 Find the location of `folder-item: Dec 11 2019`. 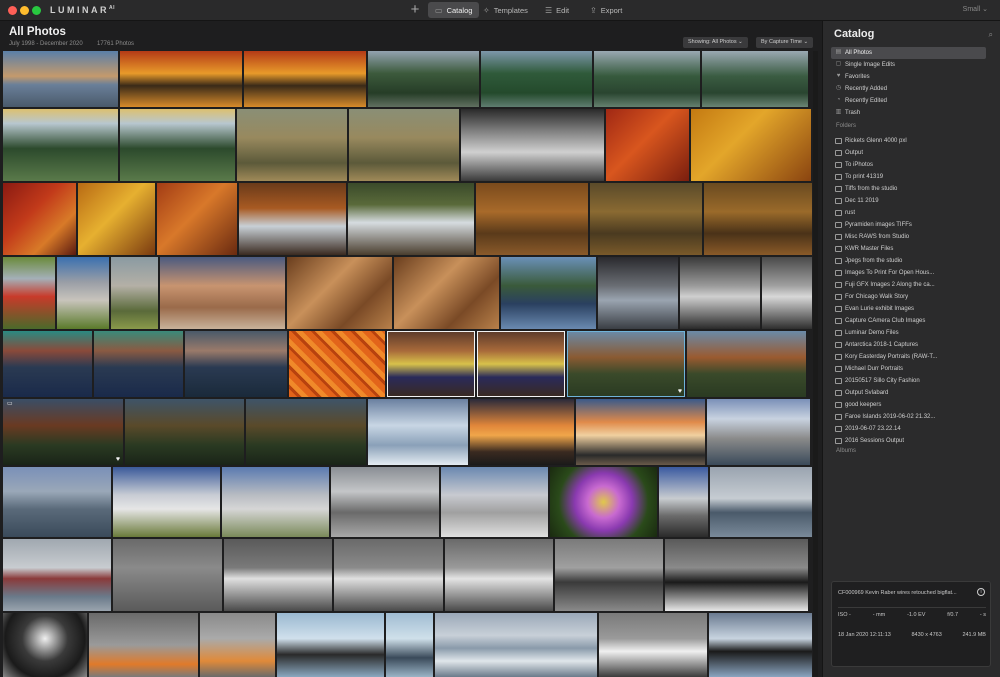

folder-item: Dec 11 2019 is located at coordinates (908, 201).